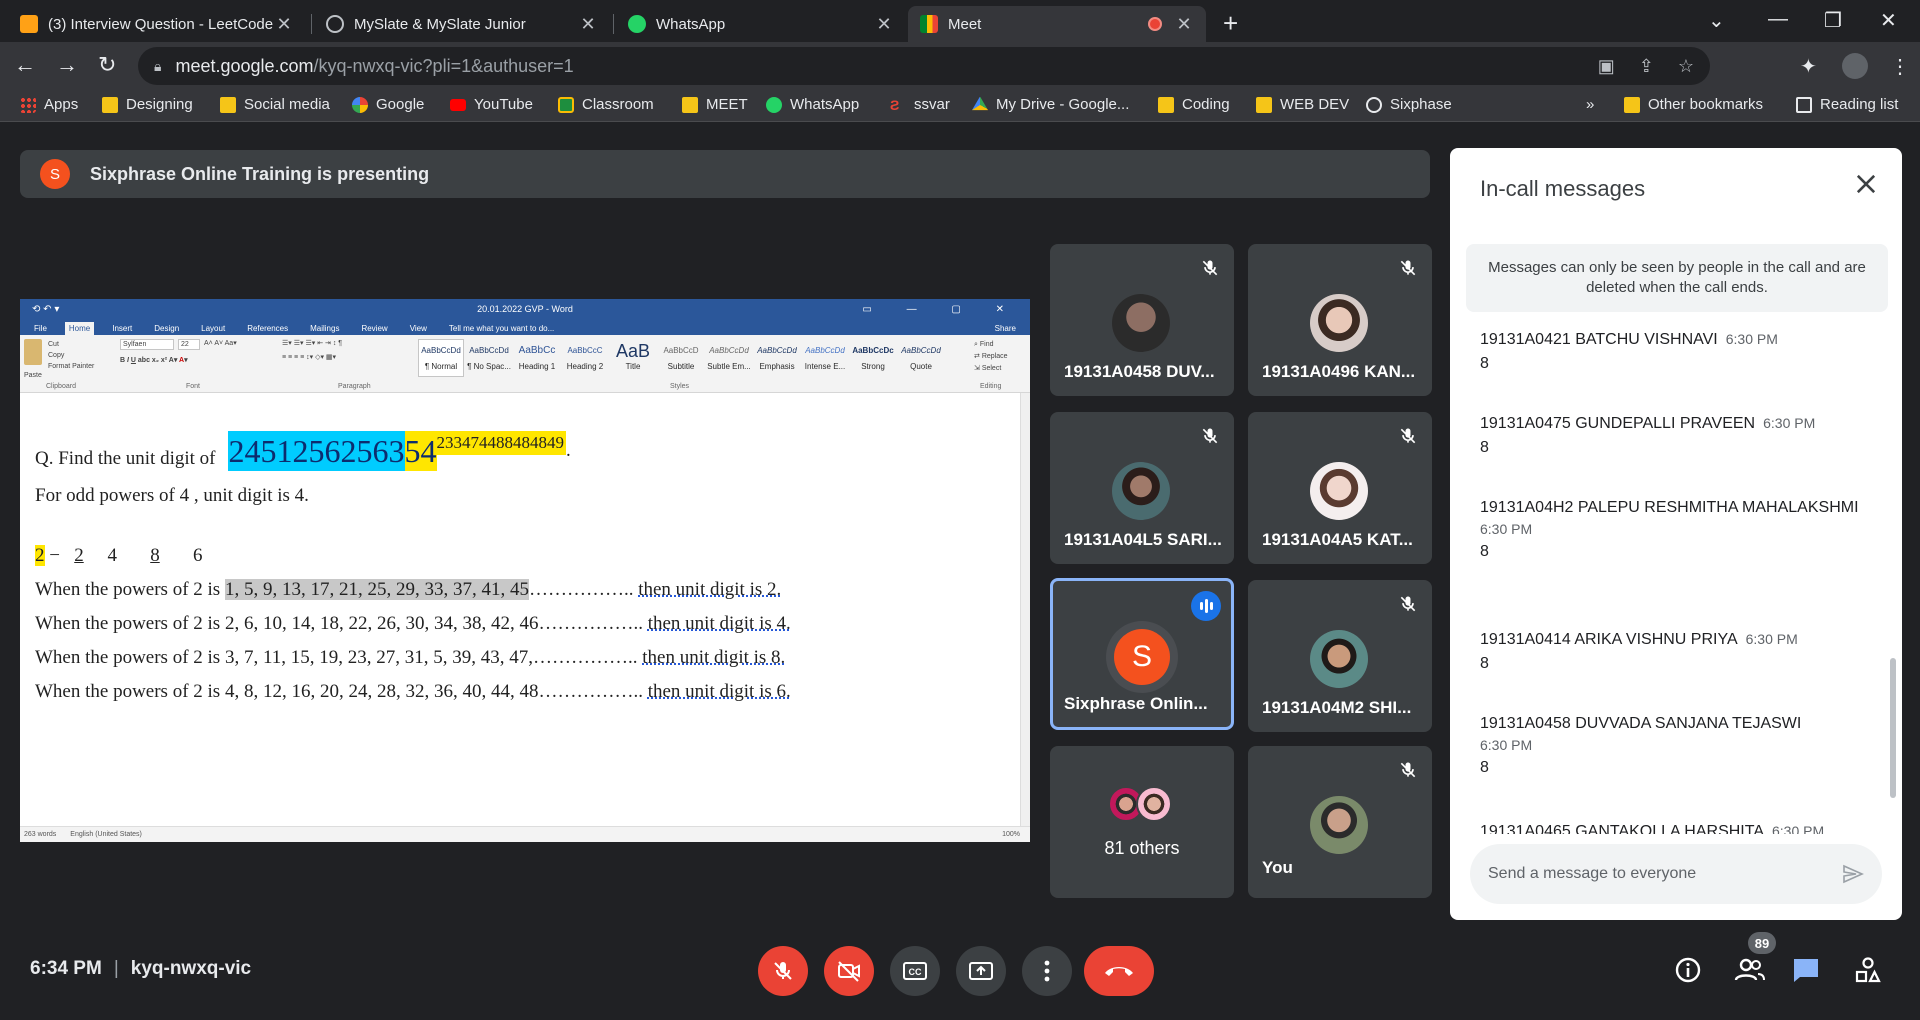  Describe the element at coordinates (260, 173) in the screenshot. I see `presenting-text: Sixphrase Online Training is presenting` at that location.